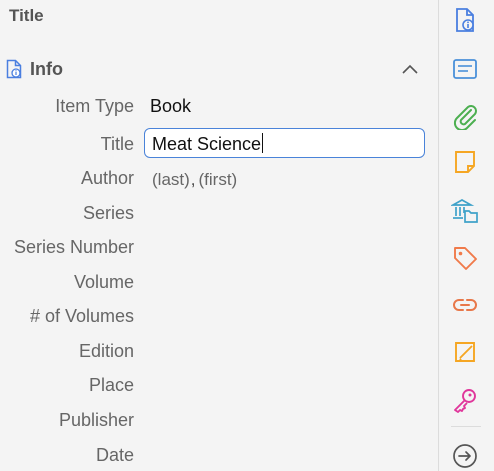  What do you see at coordinates (103, 282) in the screenshot?
I see `field-label: Volume` at bounding box center [103, 282].